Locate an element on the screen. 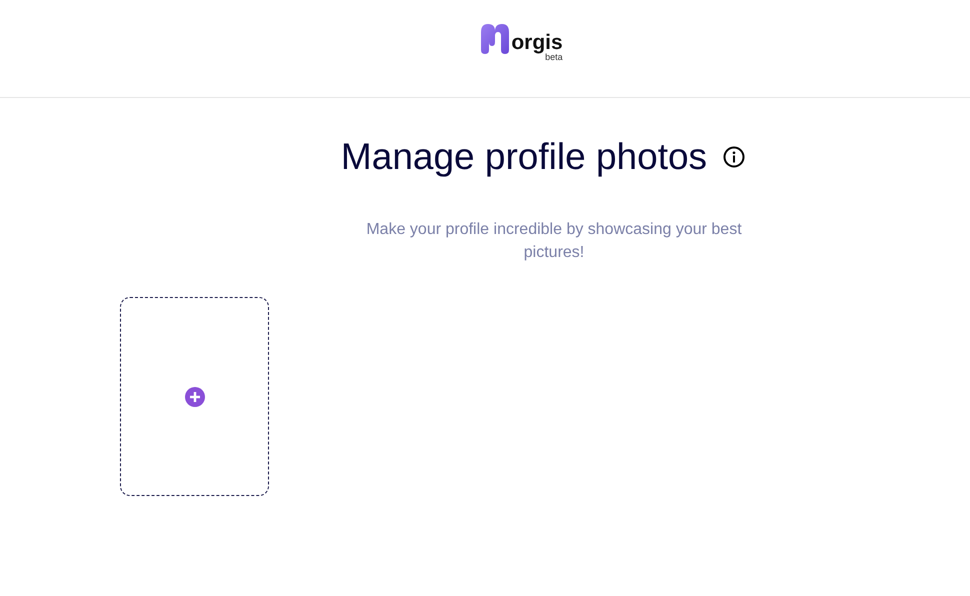  add-icon is located at coordinates (194, 396).